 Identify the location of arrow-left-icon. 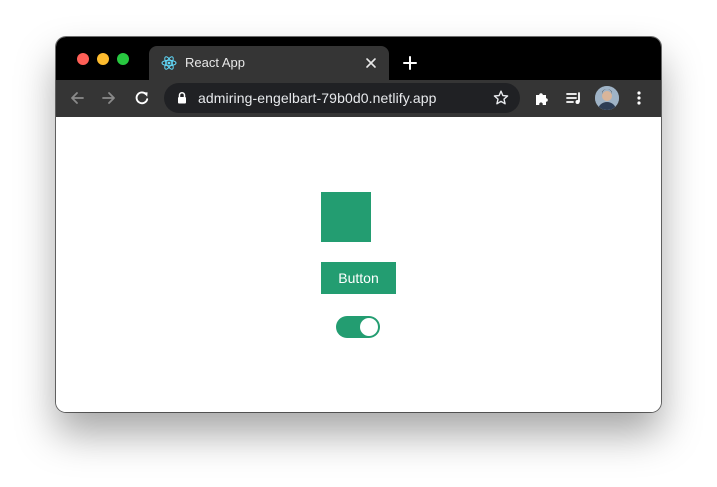
(77, 98).